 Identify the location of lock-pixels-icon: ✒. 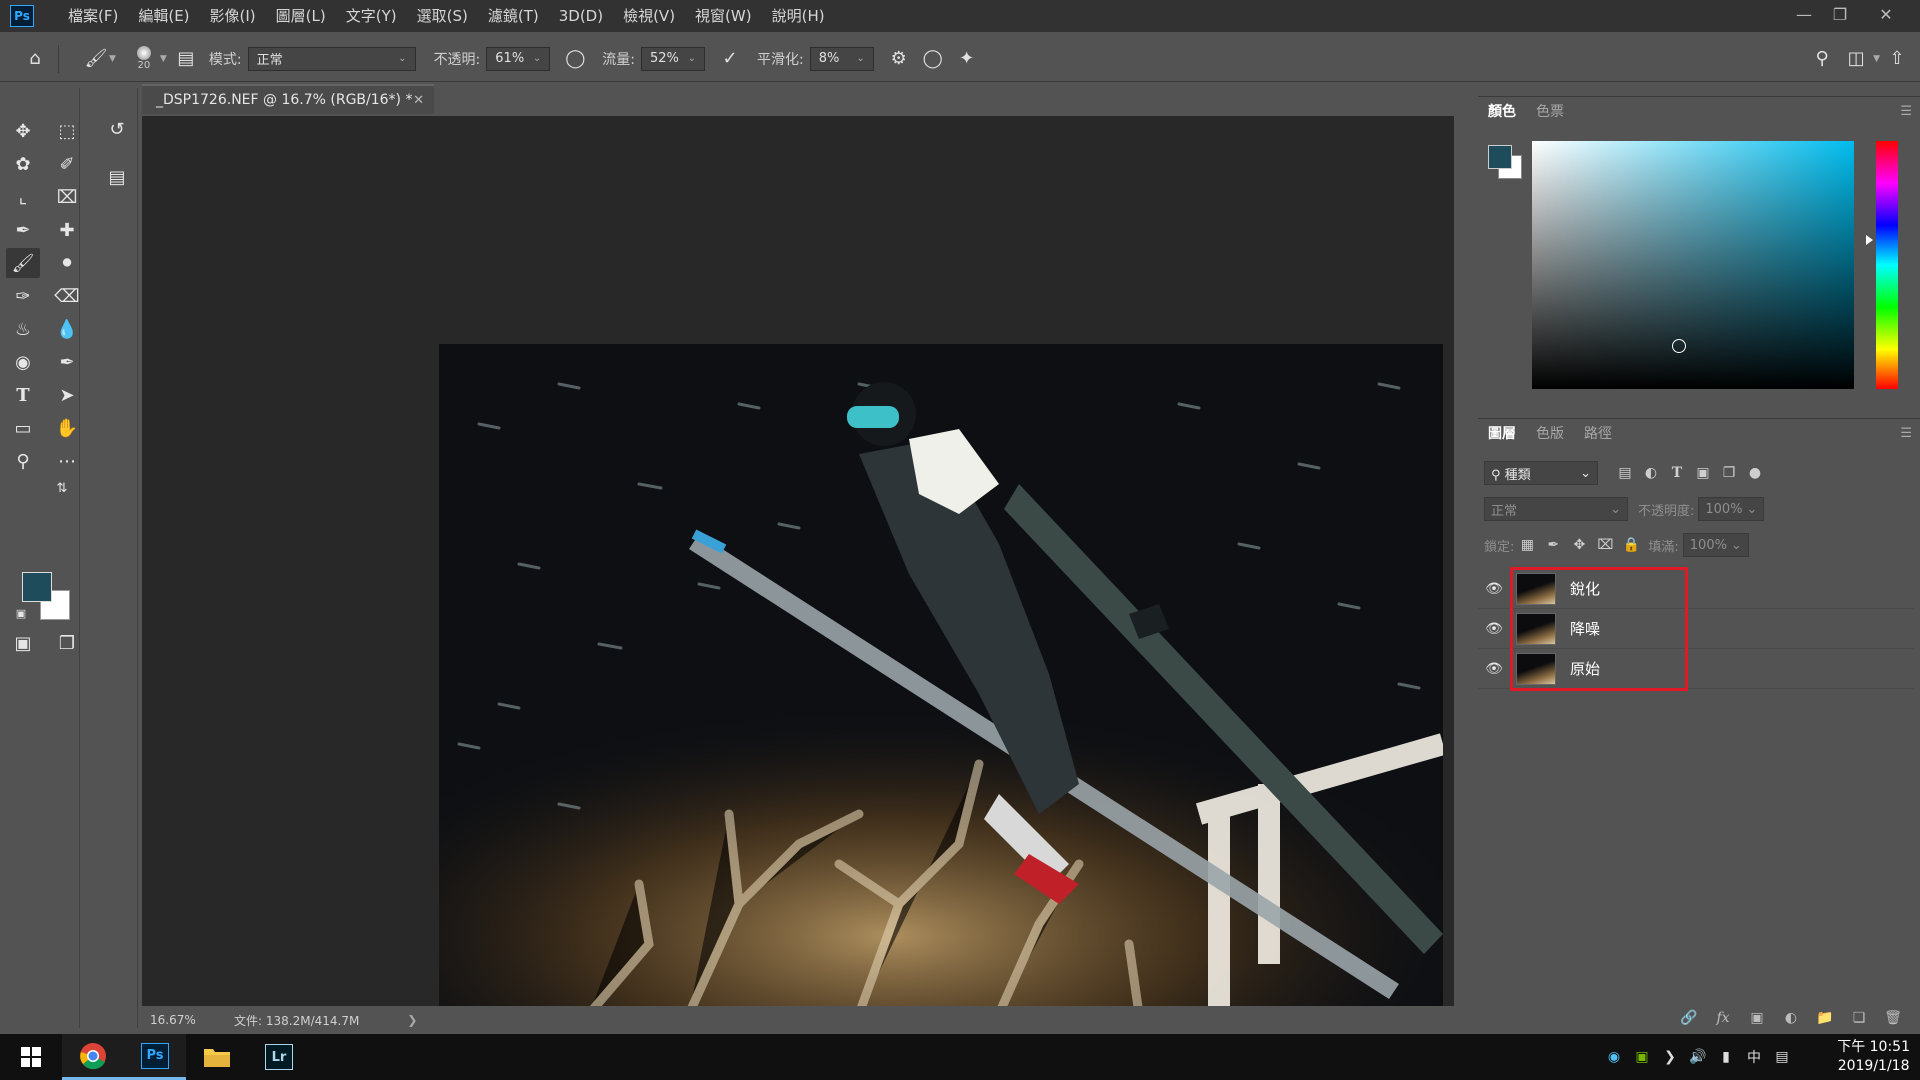
(1553, 545).